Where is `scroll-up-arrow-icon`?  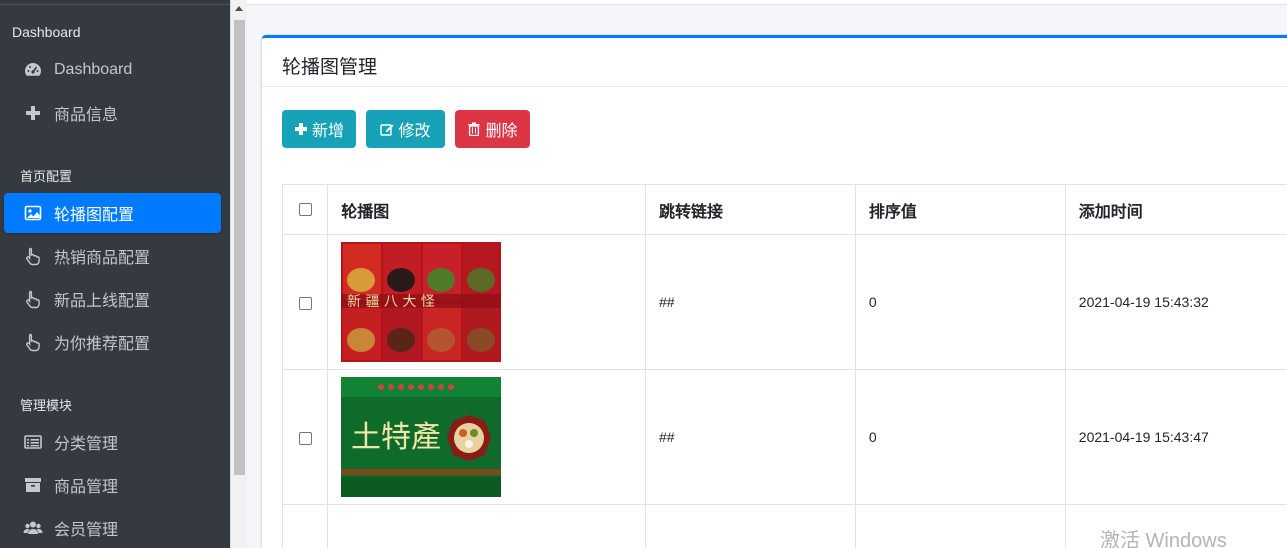 scroll-up-arrow-icon is located at coordinates (239, 8).